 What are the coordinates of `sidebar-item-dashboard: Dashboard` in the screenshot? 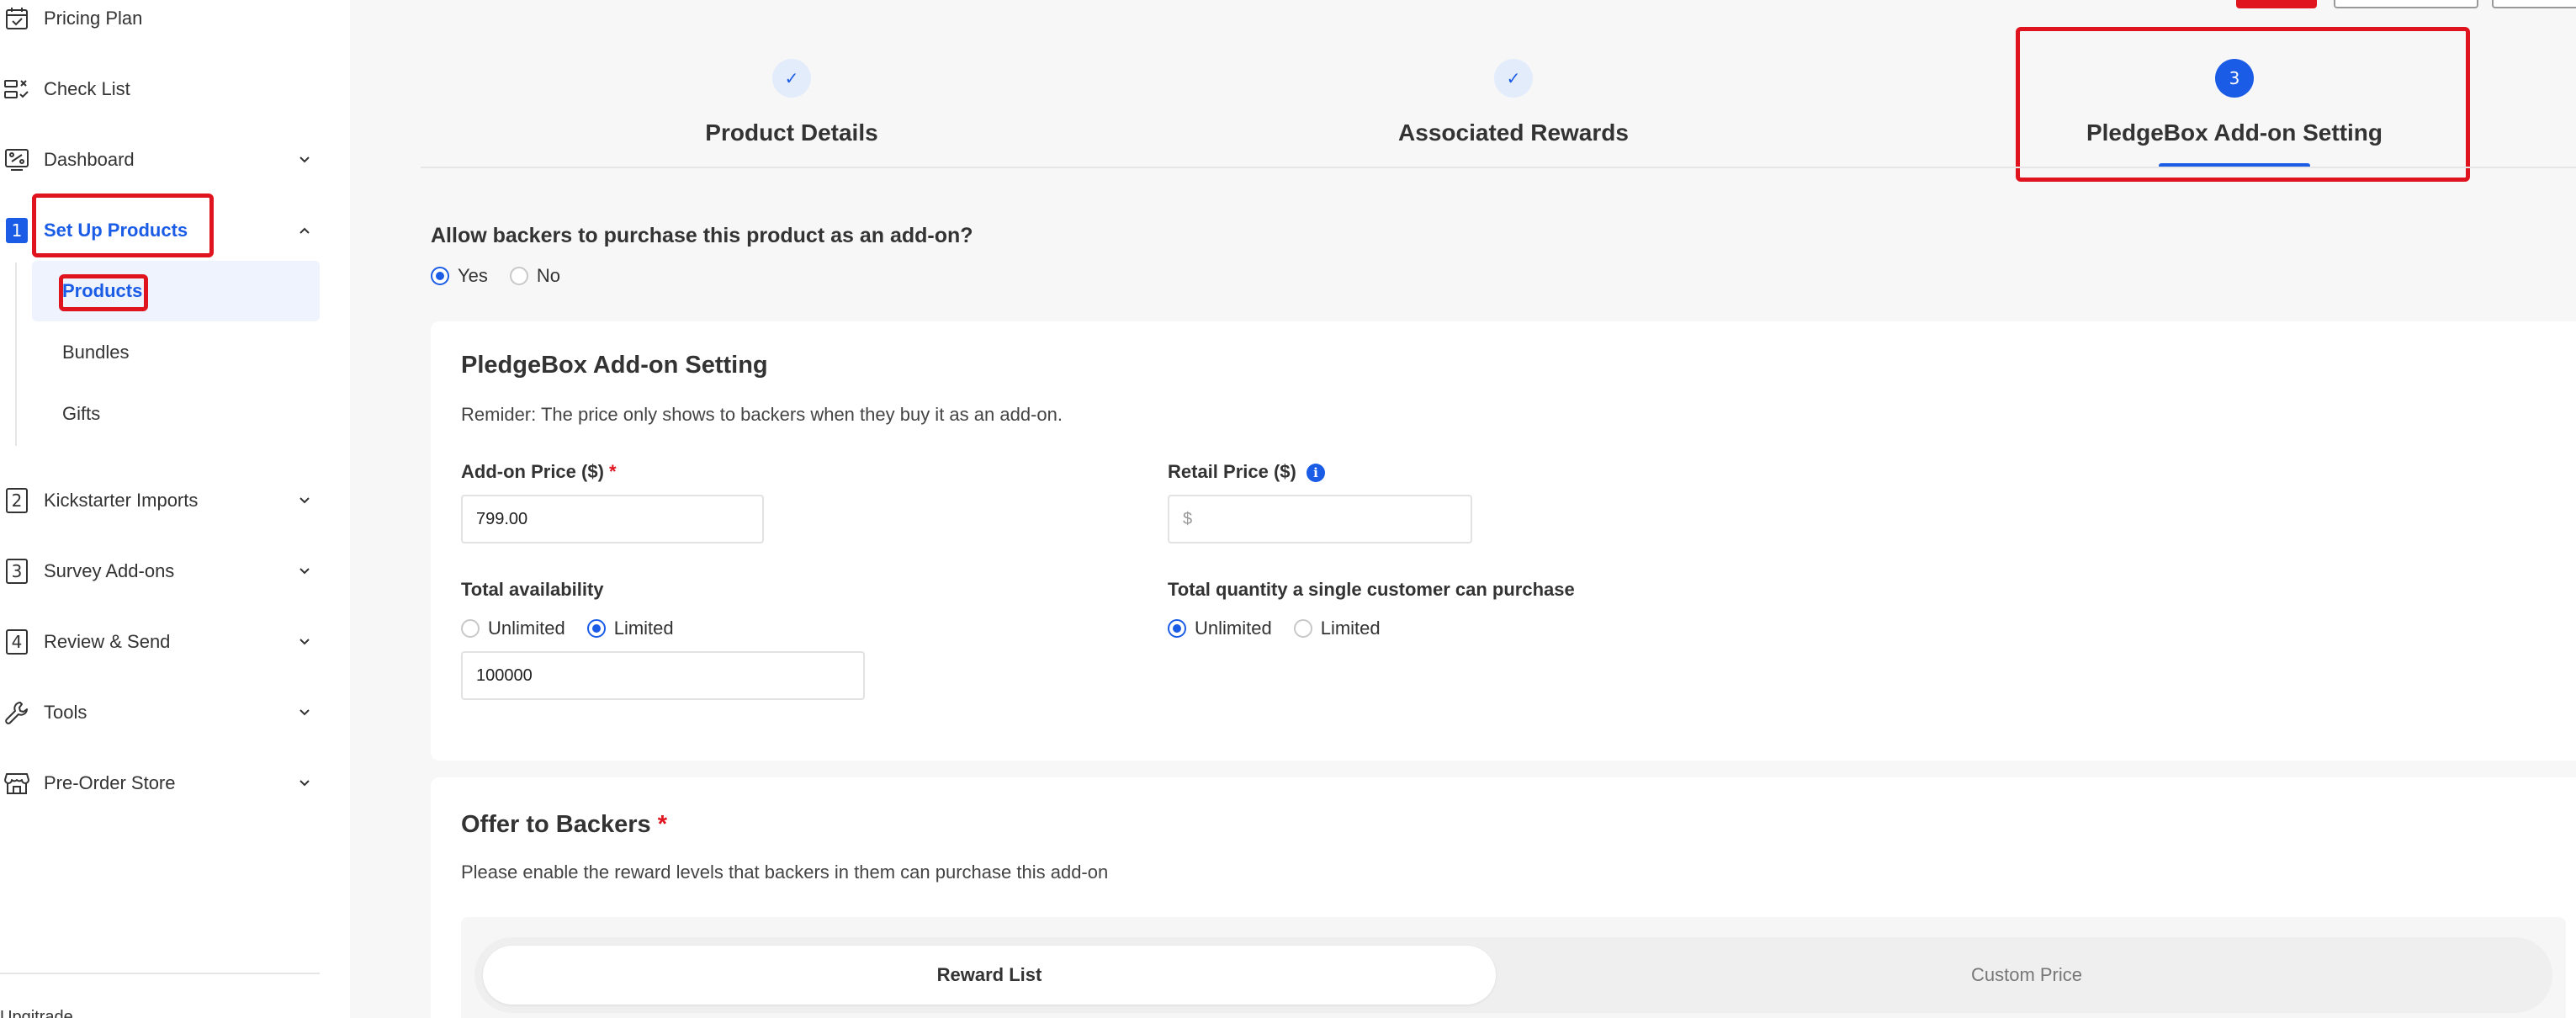 It's located at (175, 160).